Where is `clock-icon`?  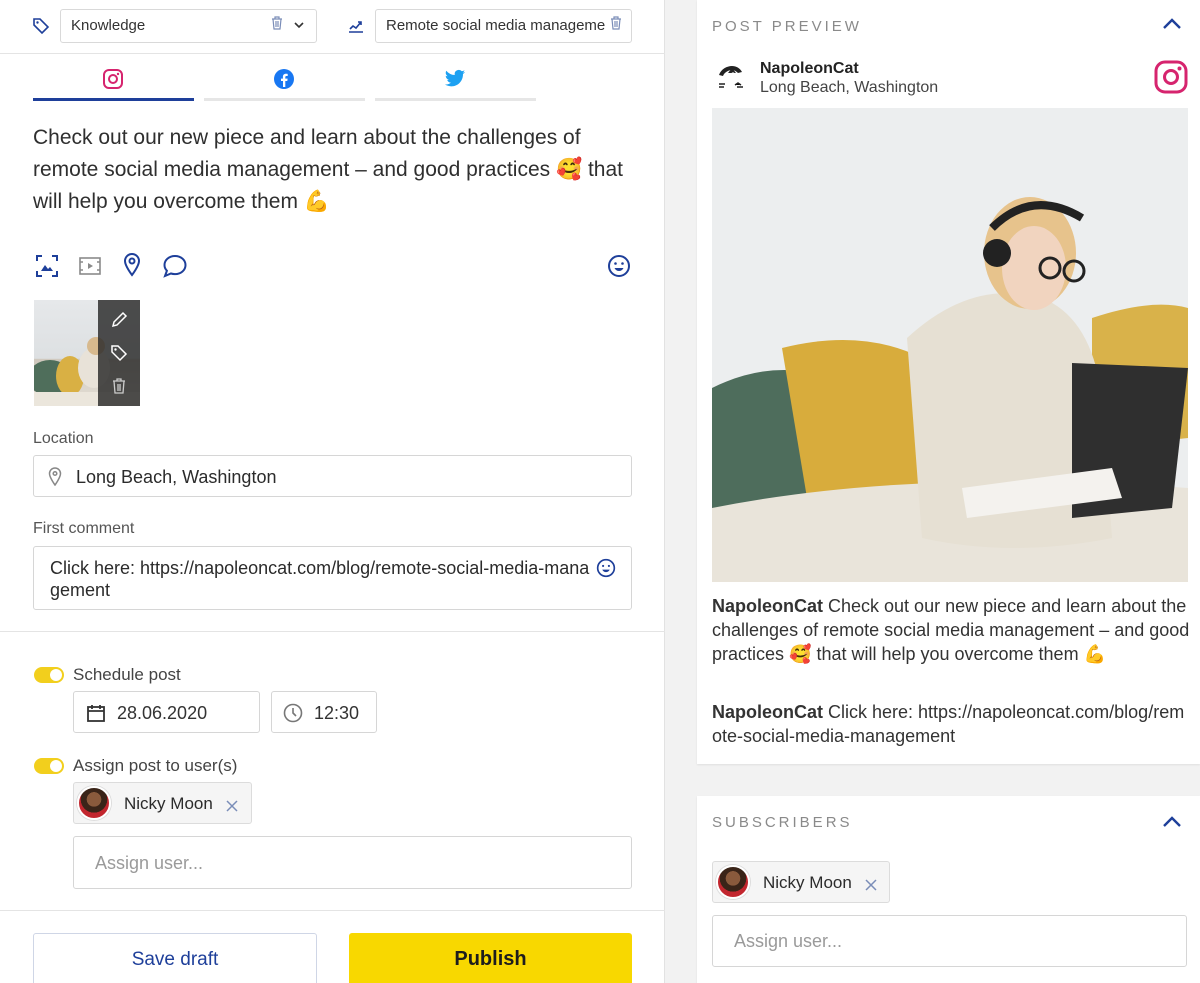
clock-icon is located at coordinates (293, 715).